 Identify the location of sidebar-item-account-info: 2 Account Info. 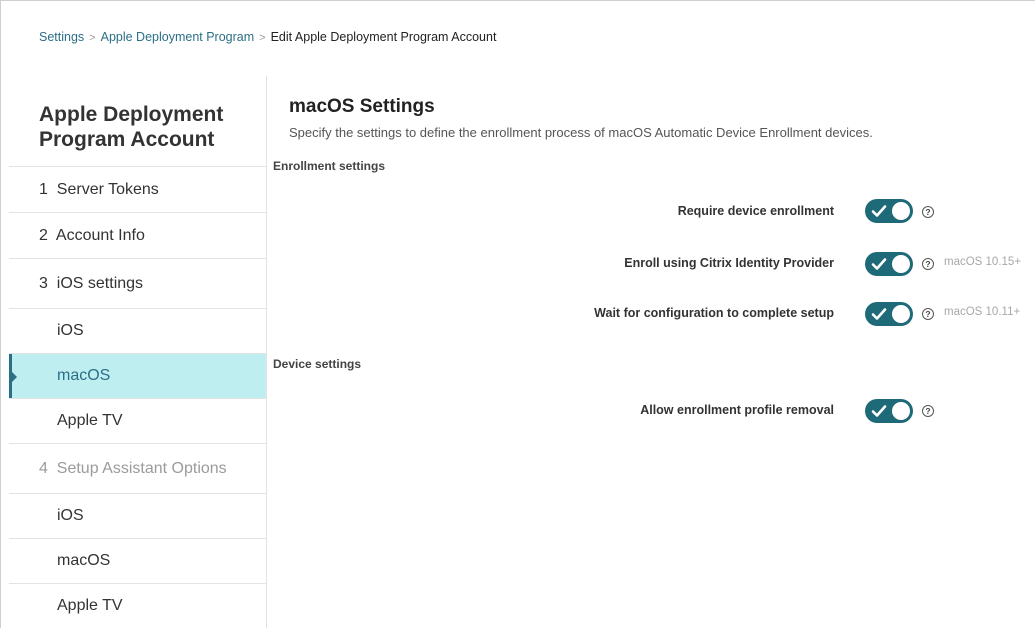
(137, 235).